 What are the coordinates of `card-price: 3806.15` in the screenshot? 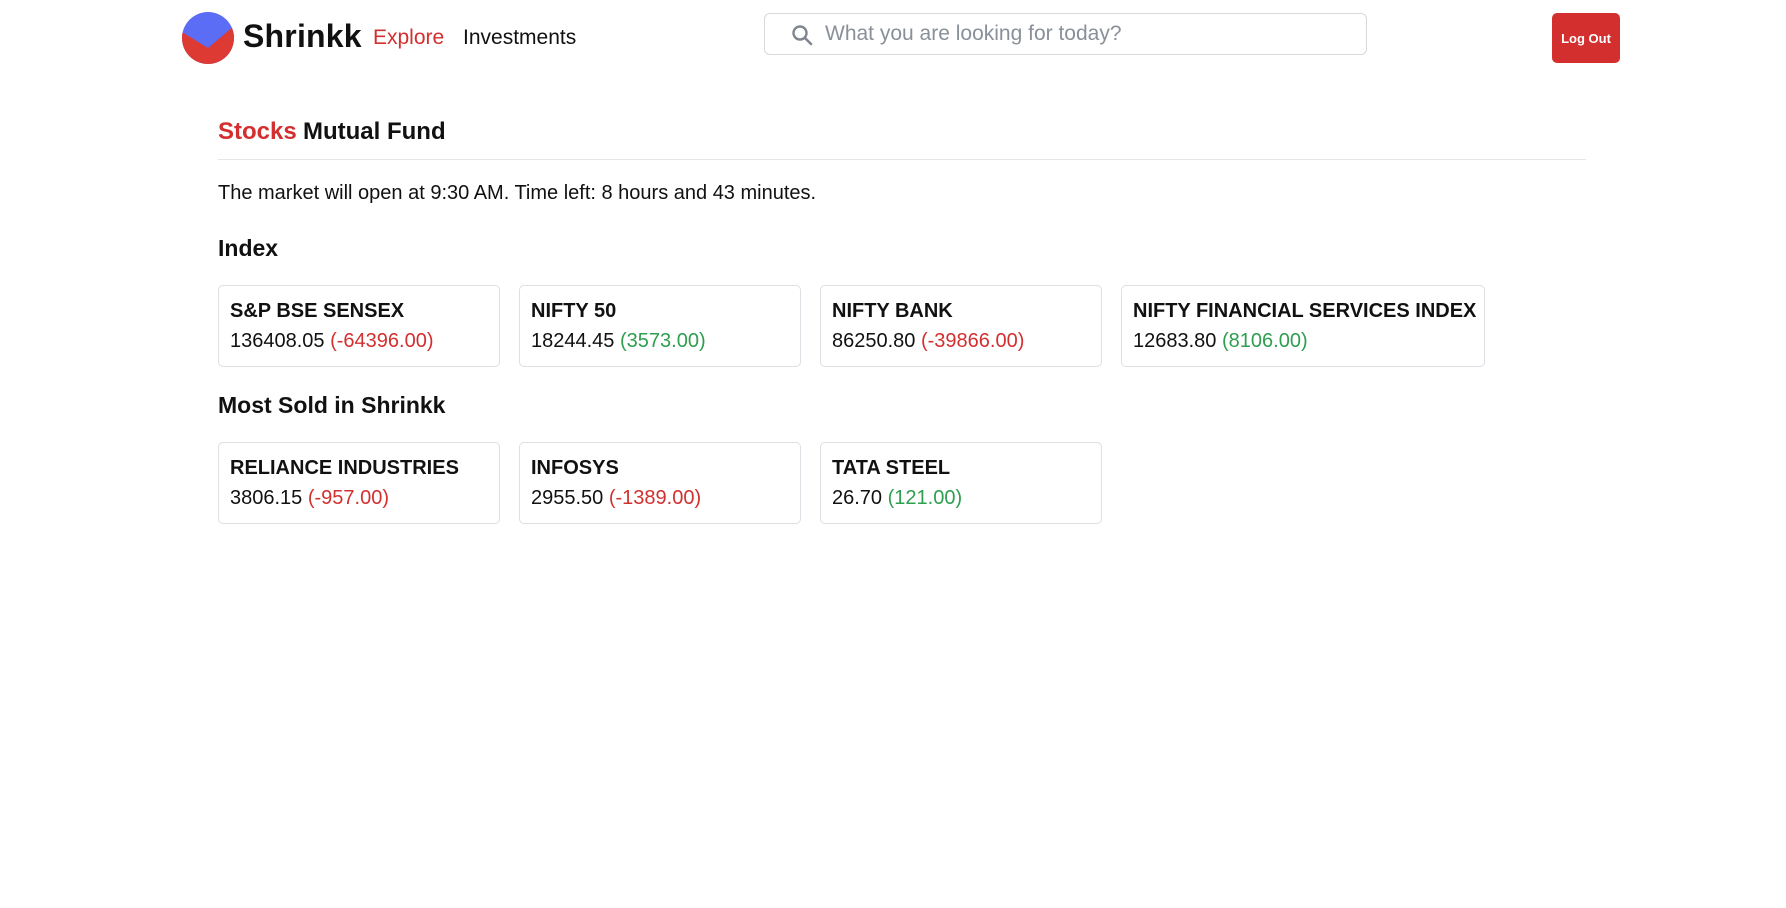 It's located at (266, 498).